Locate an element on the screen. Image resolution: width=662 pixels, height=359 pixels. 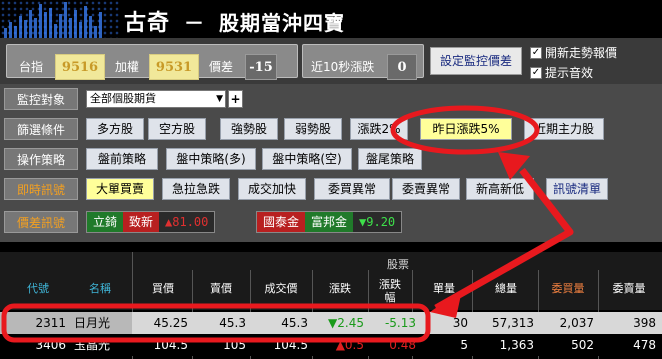
filter-change-2pct-button: 漲跌2% is located at coordinates (379, 129).